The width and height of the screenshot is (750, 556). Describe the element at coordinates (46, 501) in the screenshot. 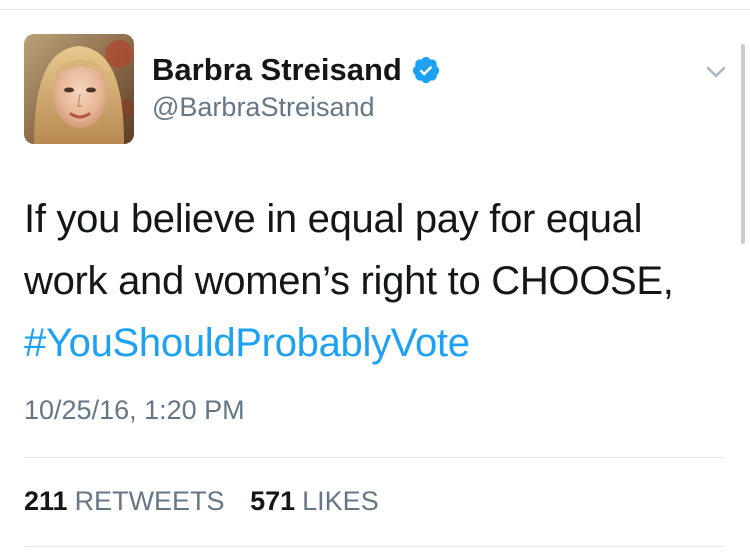

I see `retweets-count: 211` at that location.